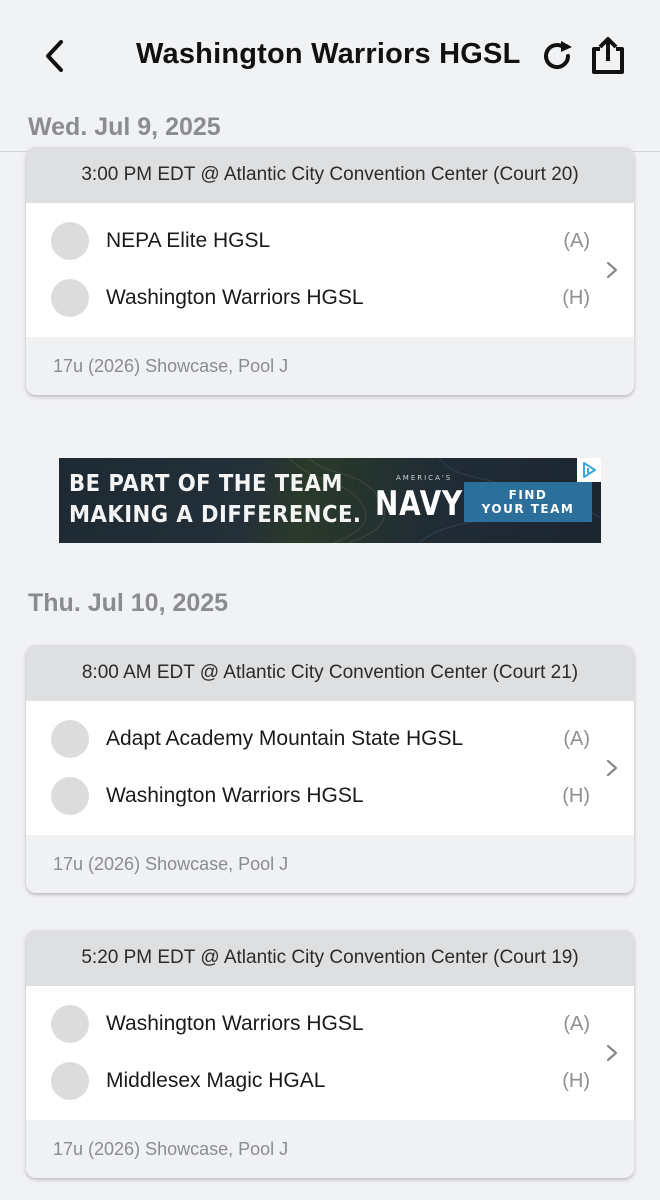 The height and width of the screenshot is (1200, 660). What do you see at coordinates (206, 484) in the screenshot?
I see `ad-headline-line1: BE PART OF THE TEAM` at bounding box center [206, 484].